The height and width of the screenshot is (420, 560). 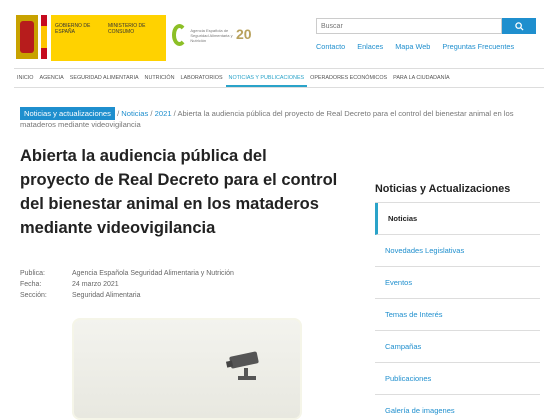 I want to click on breadcrumb-noticias: Noticias, so click(x=134, y=113).